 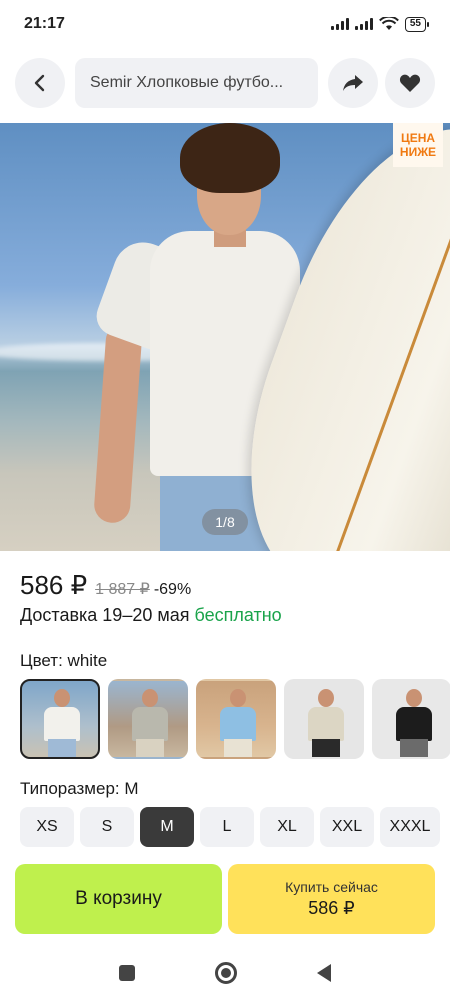 I want to click on color-swatch-white, so click(x=60, y=719).